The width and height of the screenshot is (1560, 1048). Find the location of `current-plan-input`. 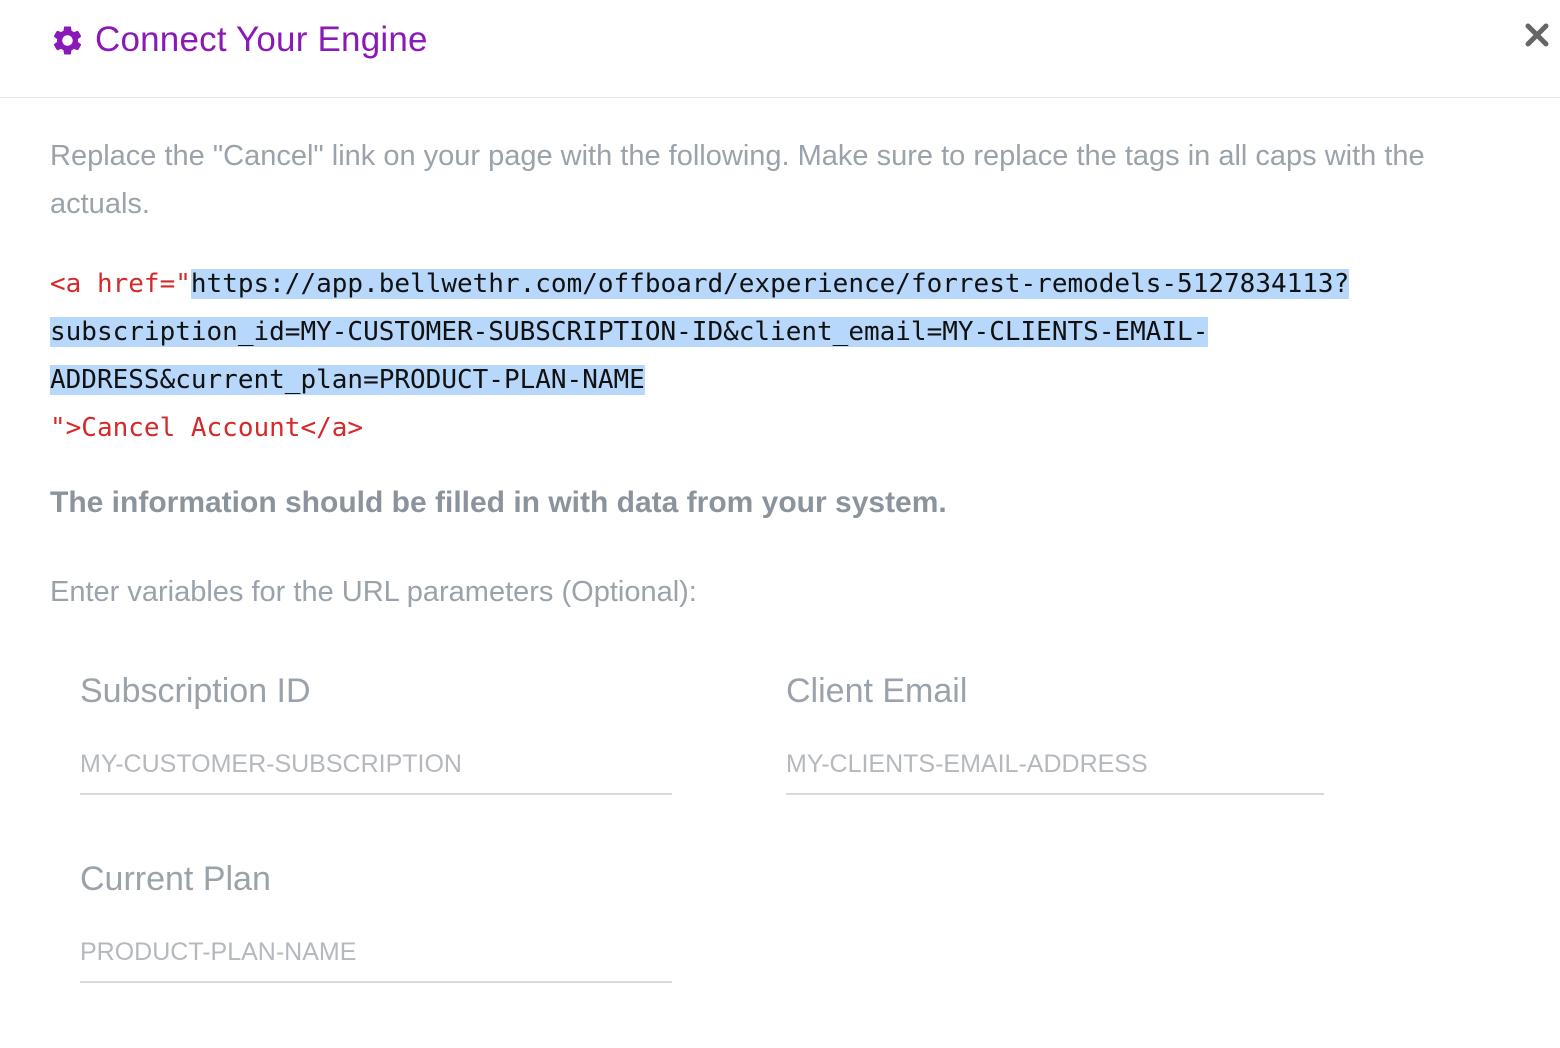

current-plan-input is located at coordinates (376, 958).